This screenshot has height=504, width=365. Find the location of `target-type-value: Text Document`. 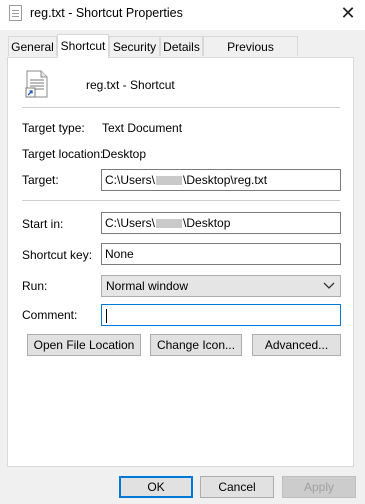

target-type-value: Text Document is located at coordinates (142, 128).